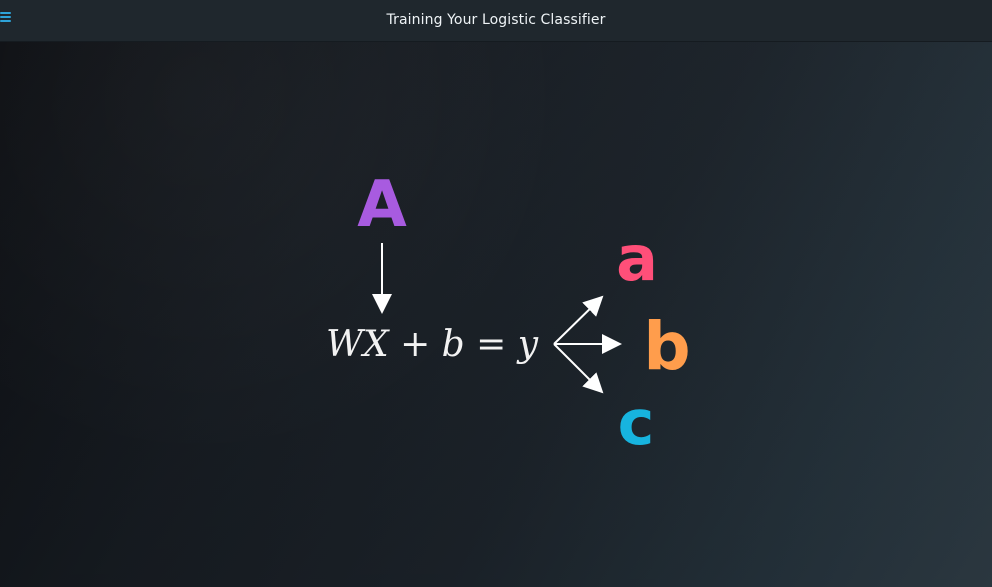  What do you see at coordinates (666, 346) in the screenshot?
I see `output-label-b: b` at bounding box center [666, 346].